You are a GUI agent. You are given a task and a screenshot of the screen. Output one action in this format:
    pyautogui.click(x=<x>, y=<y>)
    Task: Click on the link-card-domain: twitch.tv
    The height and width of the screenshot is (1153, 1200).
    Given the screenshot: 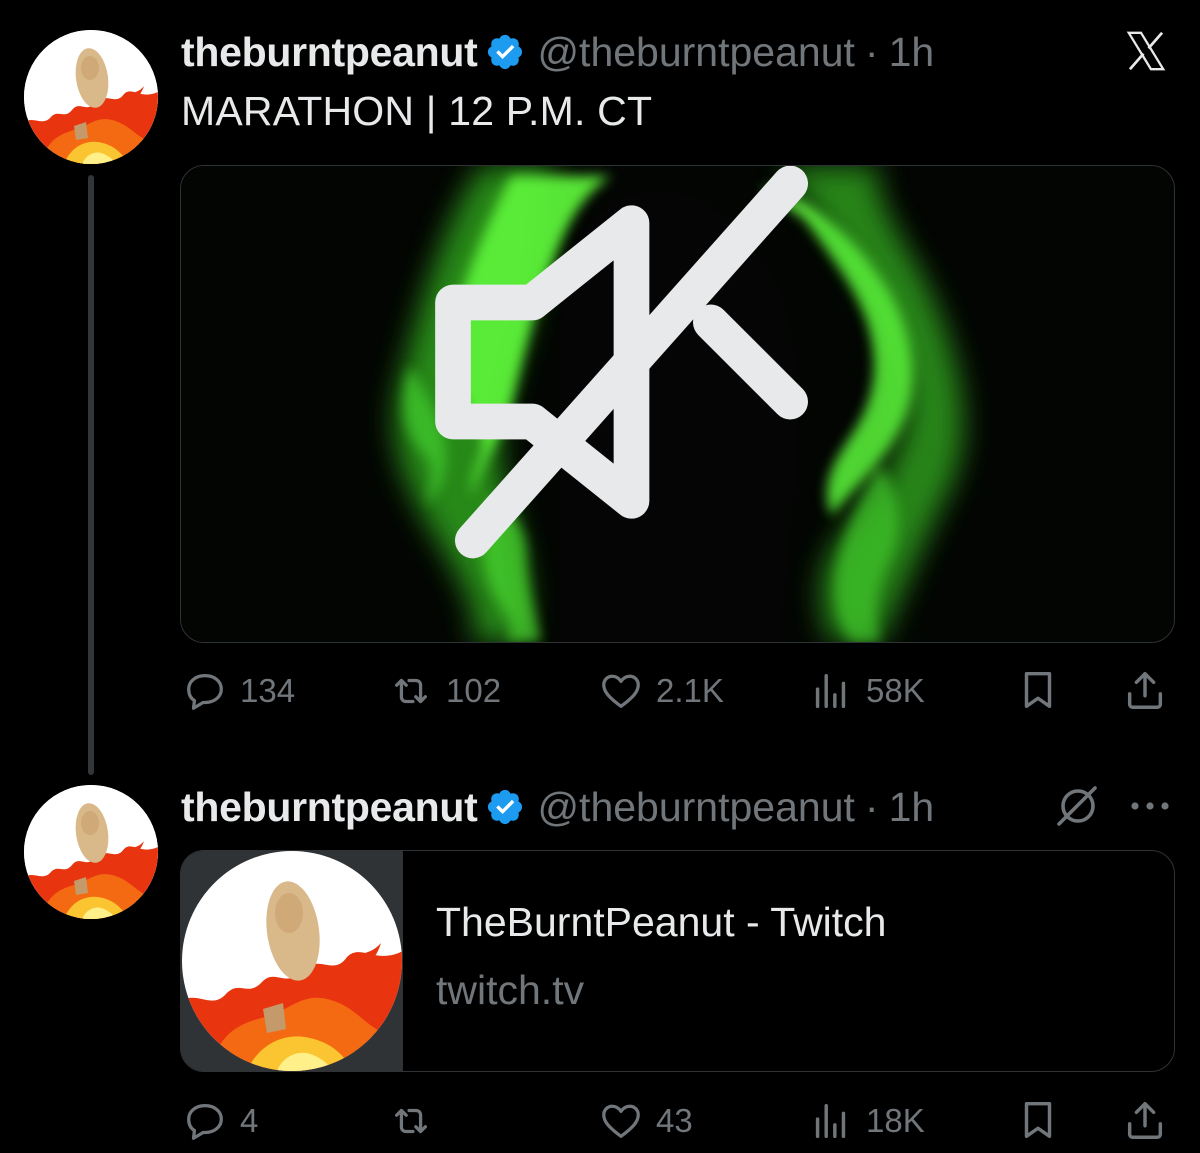 What is the action you would take?
    pyautogui.click(x=510, y=990)
    